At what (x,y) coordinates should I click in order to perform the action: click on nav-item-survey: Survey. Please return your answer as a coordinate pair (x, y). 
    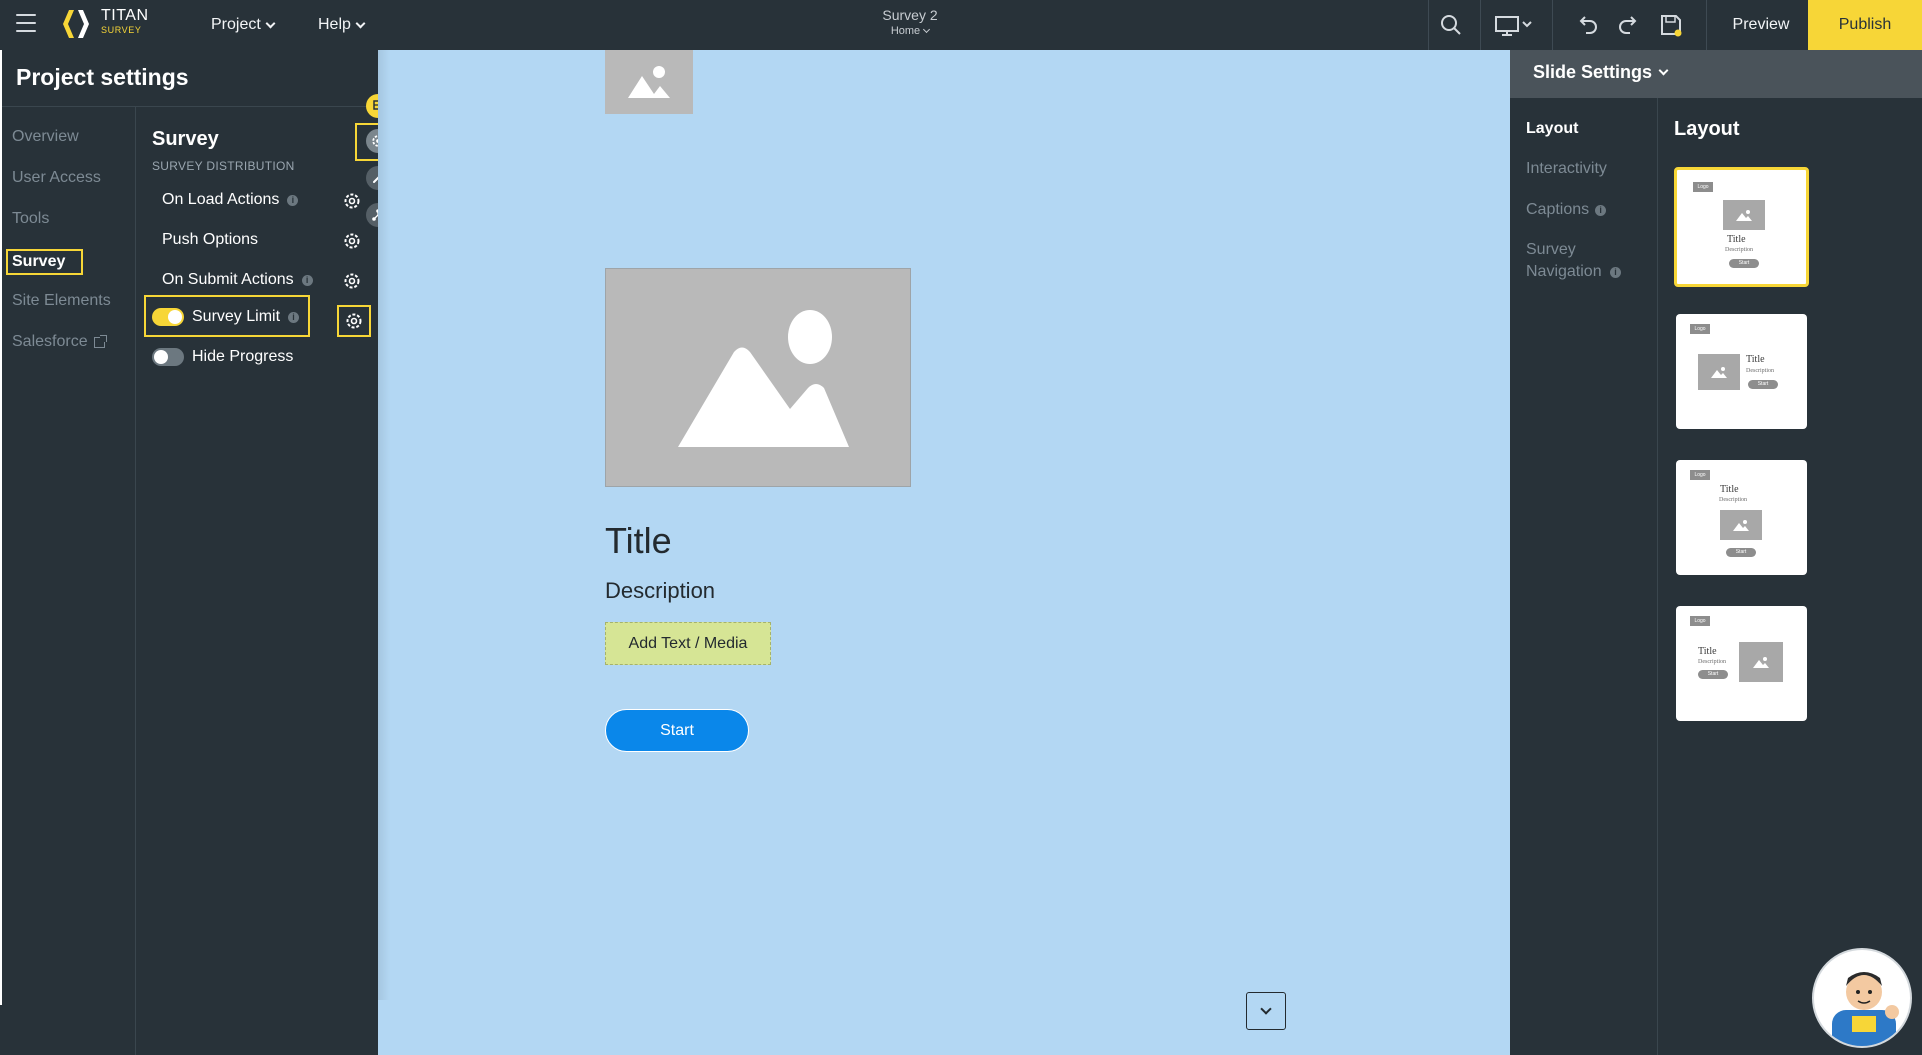
    Looking at the image, I should click on (45, 262).